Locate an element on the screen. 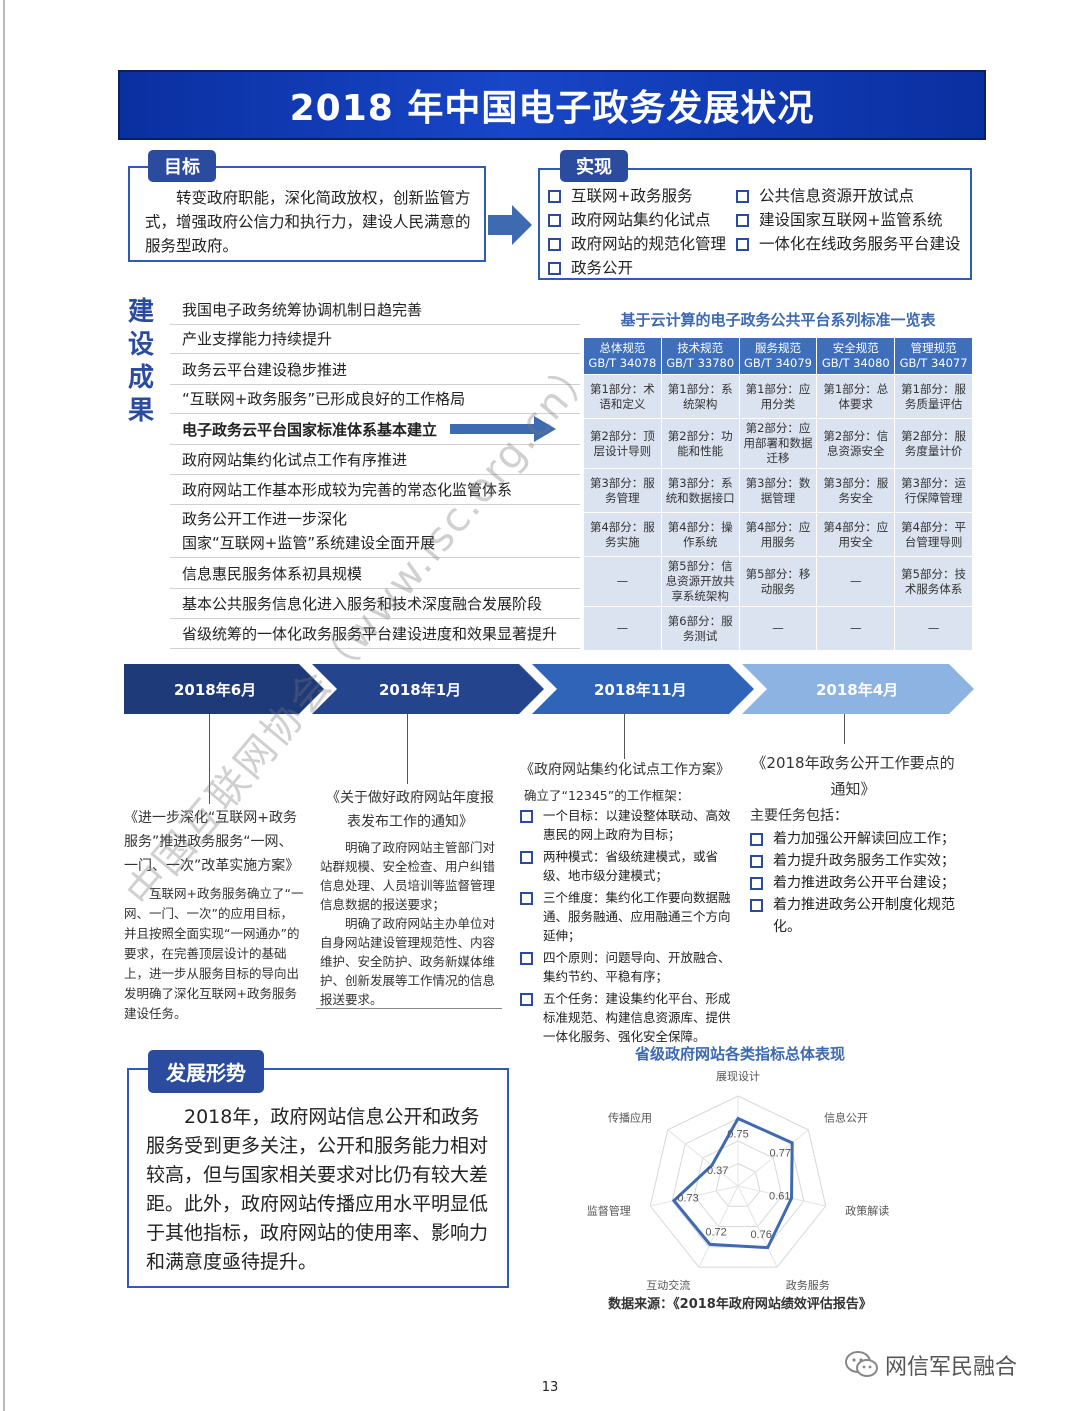 Image resolution: width=1080 pixels, height=1411 pixels. doc4-intro: 主要任务包括： is located at coordinates (799, 816).